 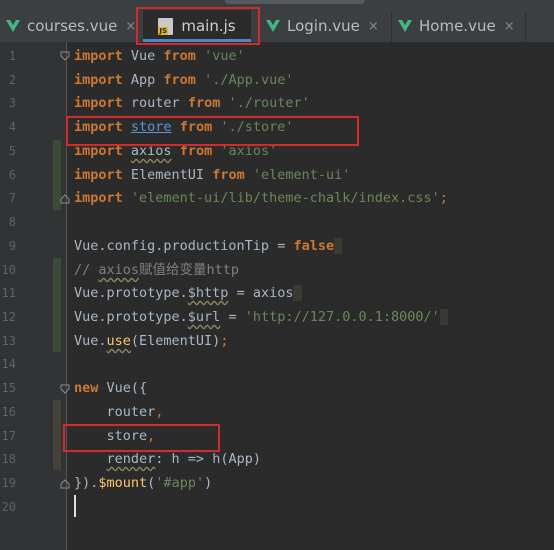 What do you see at coordinates (8, 412) in the screenshot?
I see `line-number: 16` at bounding box center [8, 412].